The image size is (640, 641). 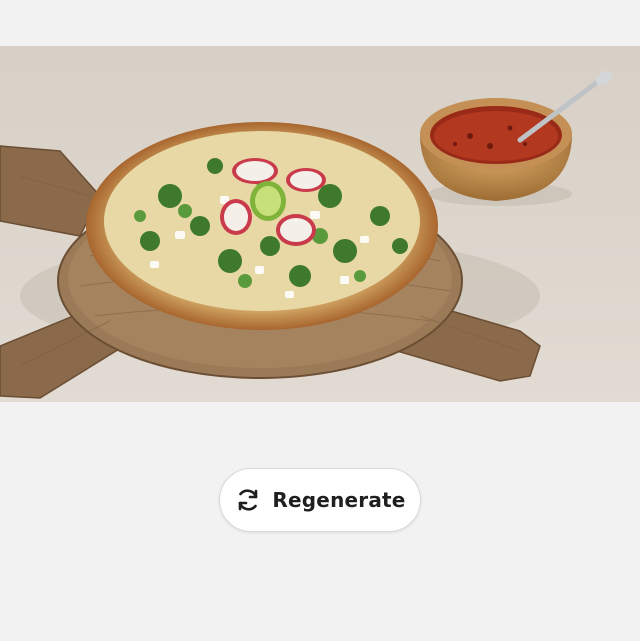 I want to click on regenerate-label: Regenerate, so click(x=339, y=500).